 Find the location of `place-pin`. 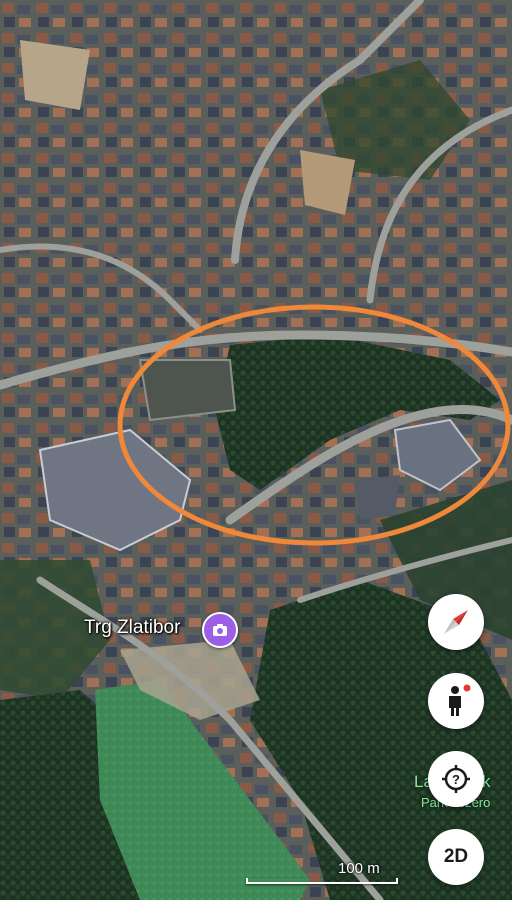

place-pin is located at coordinates (220, 630).